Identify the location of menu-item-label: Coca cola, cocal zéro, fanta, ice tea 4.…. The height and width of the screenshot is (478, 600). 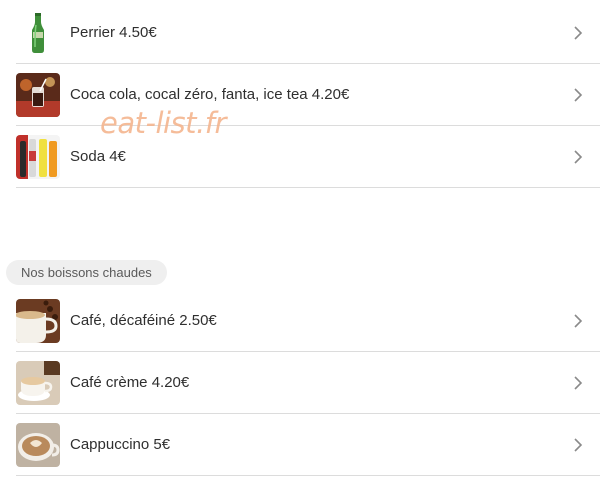
(210, 94).